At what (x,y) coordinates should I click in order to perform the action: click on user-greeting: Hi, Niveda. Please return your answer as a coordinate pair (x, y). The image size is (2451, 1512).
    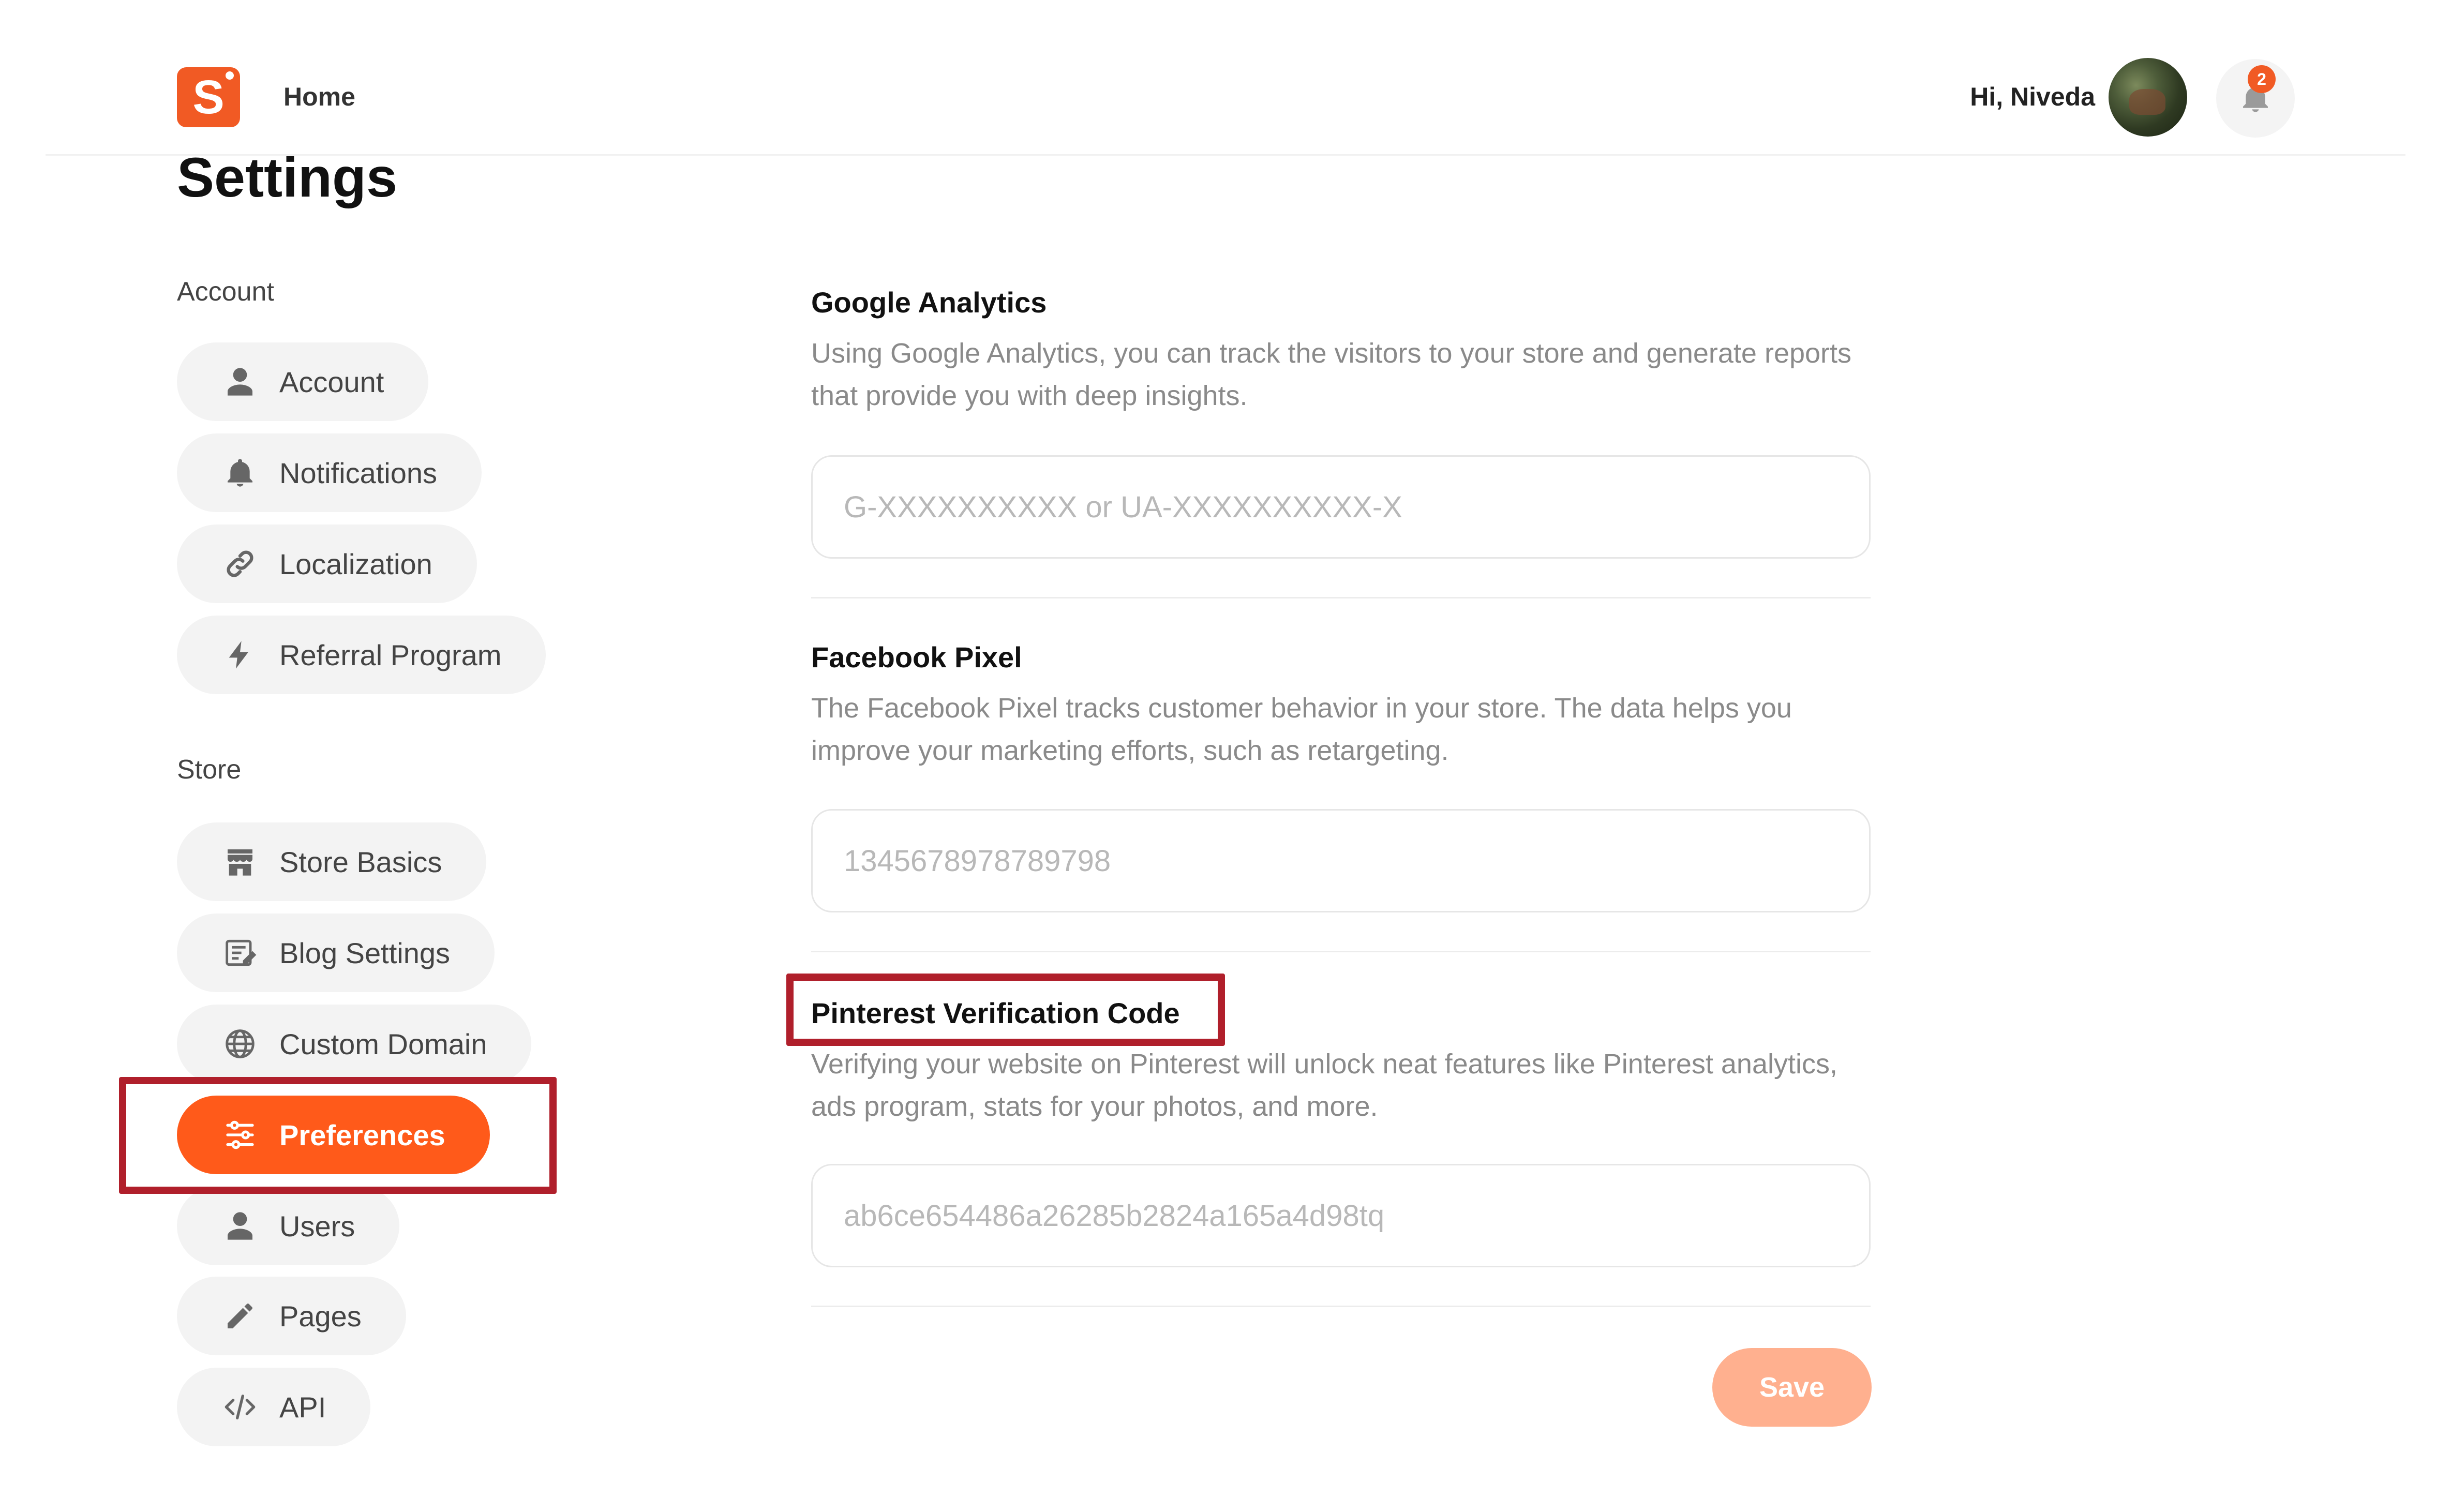
    Looking at the image, I should click on (2033, 96).